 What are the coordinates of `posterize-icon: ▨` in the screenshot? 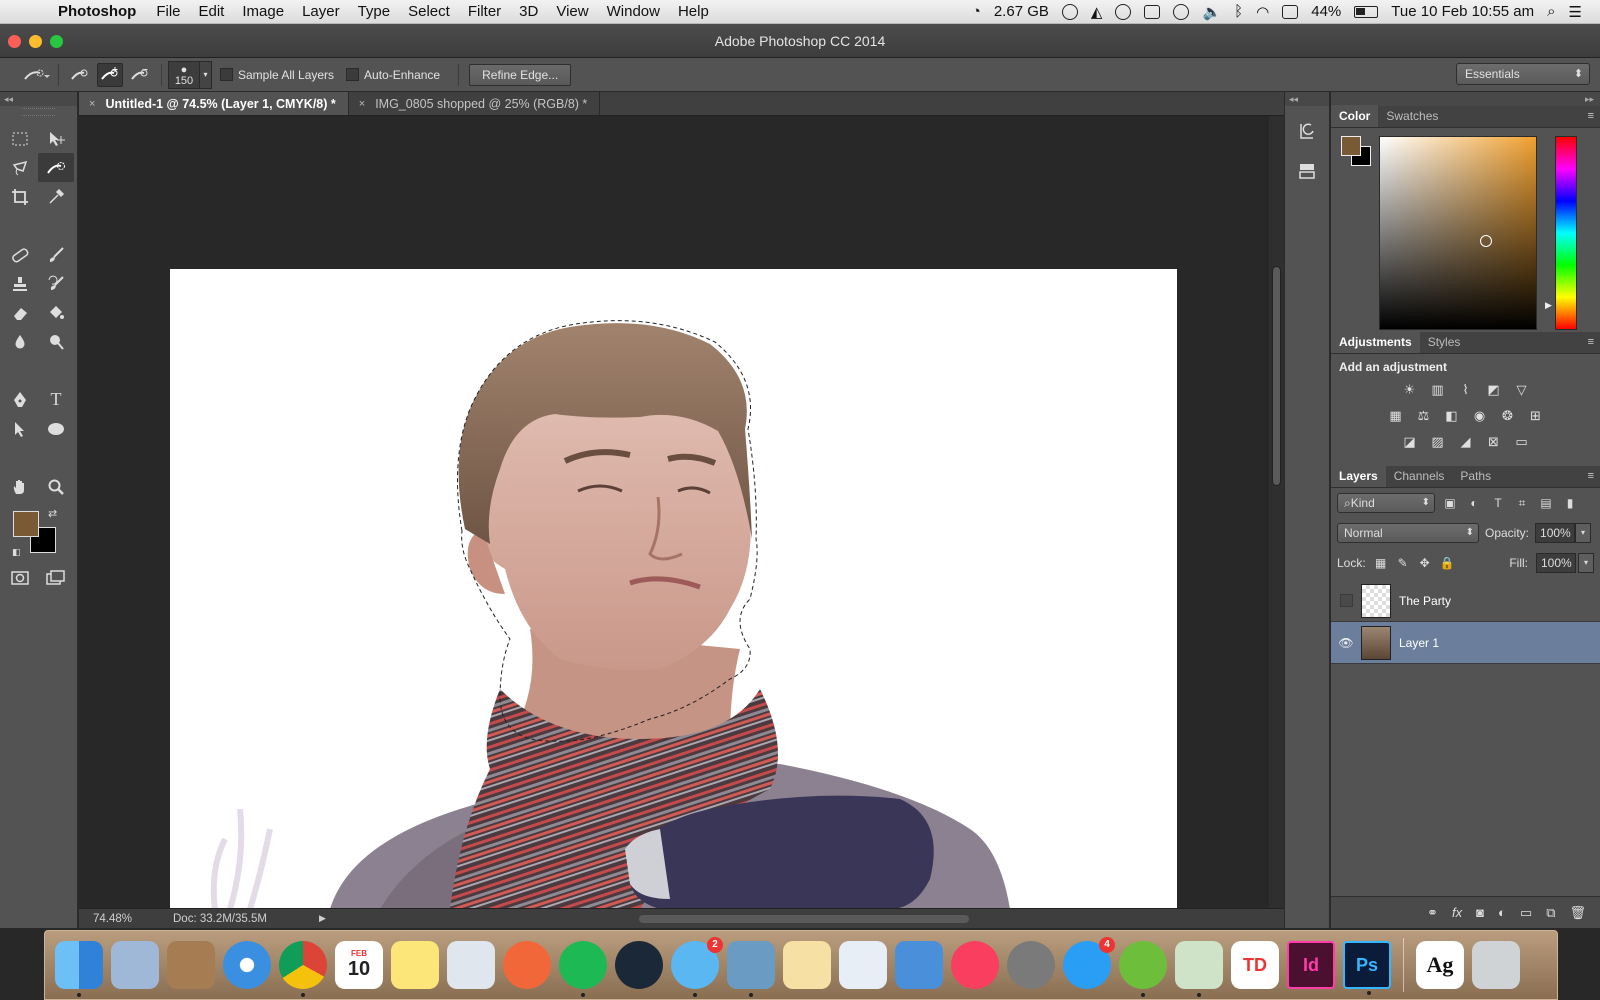 It's located at (1438, 442).